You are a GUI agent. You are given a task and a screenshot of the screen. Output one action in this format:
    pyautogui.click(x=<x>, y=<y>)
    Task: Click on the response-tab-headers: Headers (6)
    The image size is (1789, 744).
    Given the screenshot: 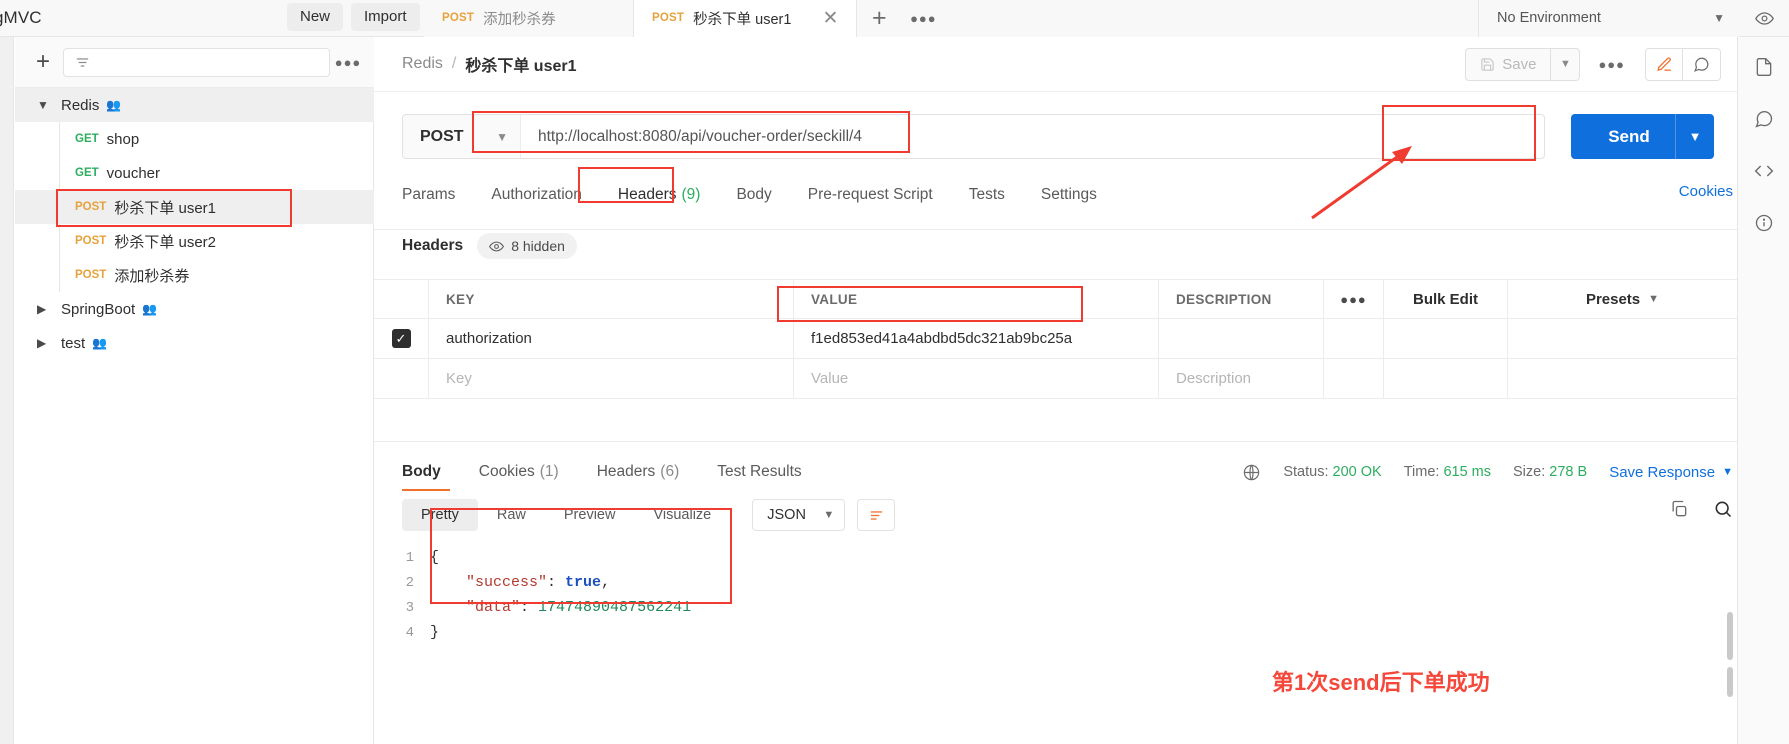 What is the action you would take?
    pyautogui.click(x=638, y=472)
    